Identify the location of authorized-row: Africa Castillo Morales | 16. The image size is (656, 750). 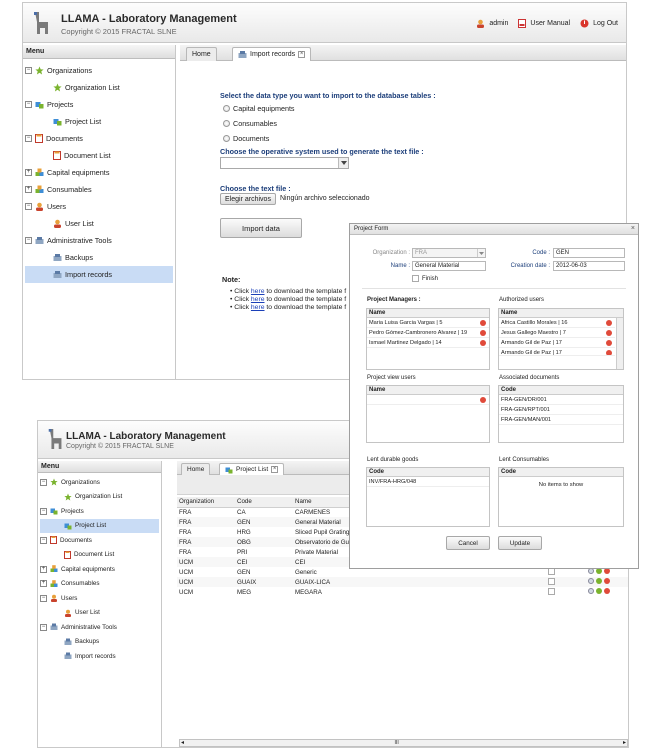
(557, 323).